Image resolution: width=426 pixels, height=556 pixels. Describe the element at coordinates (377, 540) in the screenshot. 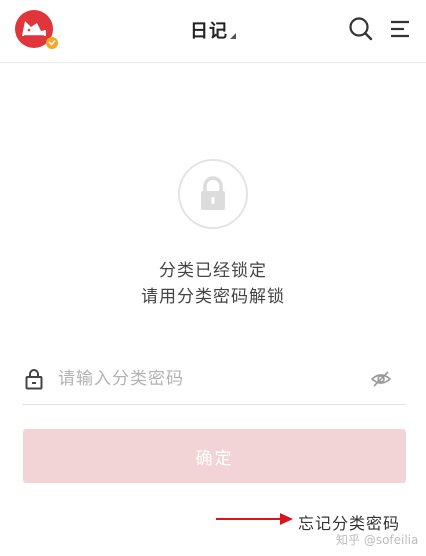

I see `watermark: 知乎 @sofeilia` at that location.